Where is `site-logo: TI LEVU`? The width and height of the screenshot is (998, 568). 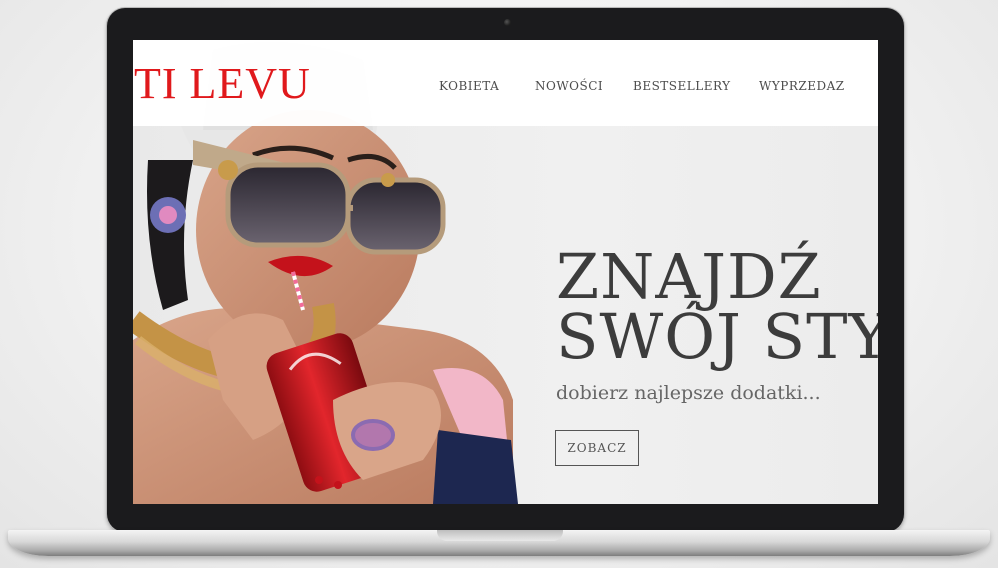 site-logo: TI LEVU is located at coordinates (222, 84).